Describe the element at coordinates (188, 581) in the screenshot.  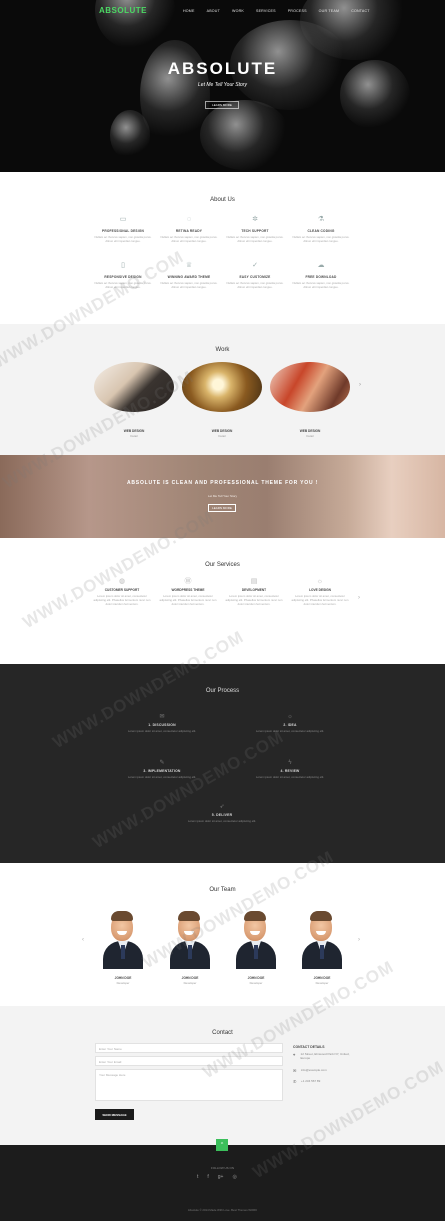
I see `wordpress-icon: Ⓦ` at that location.